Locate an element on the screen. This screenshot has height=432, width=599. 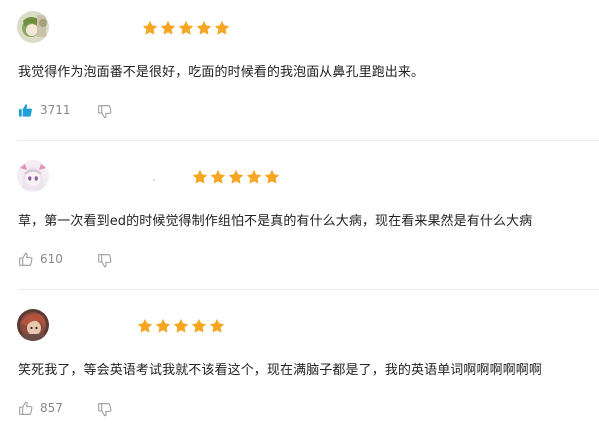
comment-text: 笑死我了，等会英语考试我就不该看这个，现在满脑子都是了，我的英语单词啊啊啊啊啊啊 is located at coordinates (280, 370).